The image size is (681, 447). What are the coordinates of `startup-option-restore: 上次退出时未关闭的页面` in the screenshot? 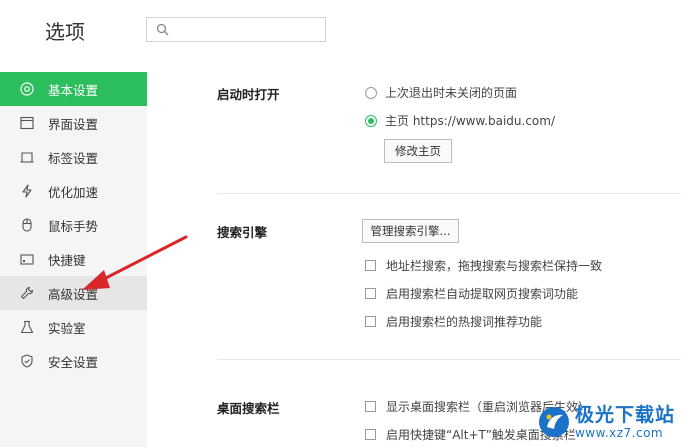 It's located at (441, 92).